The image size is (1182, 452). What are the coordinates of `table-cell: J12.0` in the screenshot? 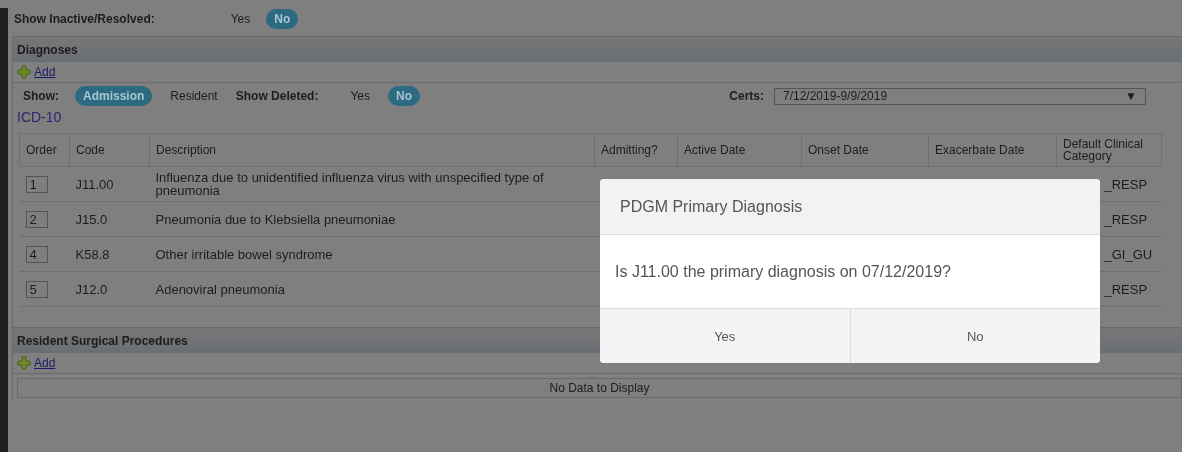 It's located at (109, 289).